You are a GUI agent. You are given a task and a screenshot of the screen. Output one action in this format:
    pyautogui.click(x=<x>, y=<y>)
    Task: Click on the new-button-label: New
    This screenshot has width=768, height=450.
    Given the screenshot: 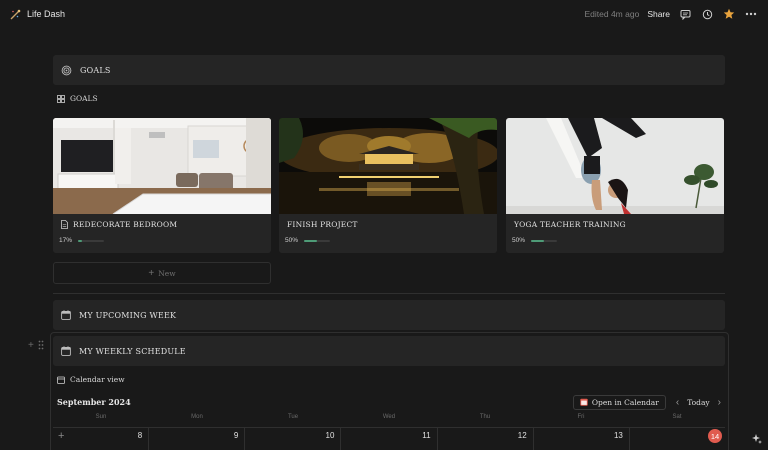 What is the action you would take?
    pyautogui.click(x=167, y=273)
    